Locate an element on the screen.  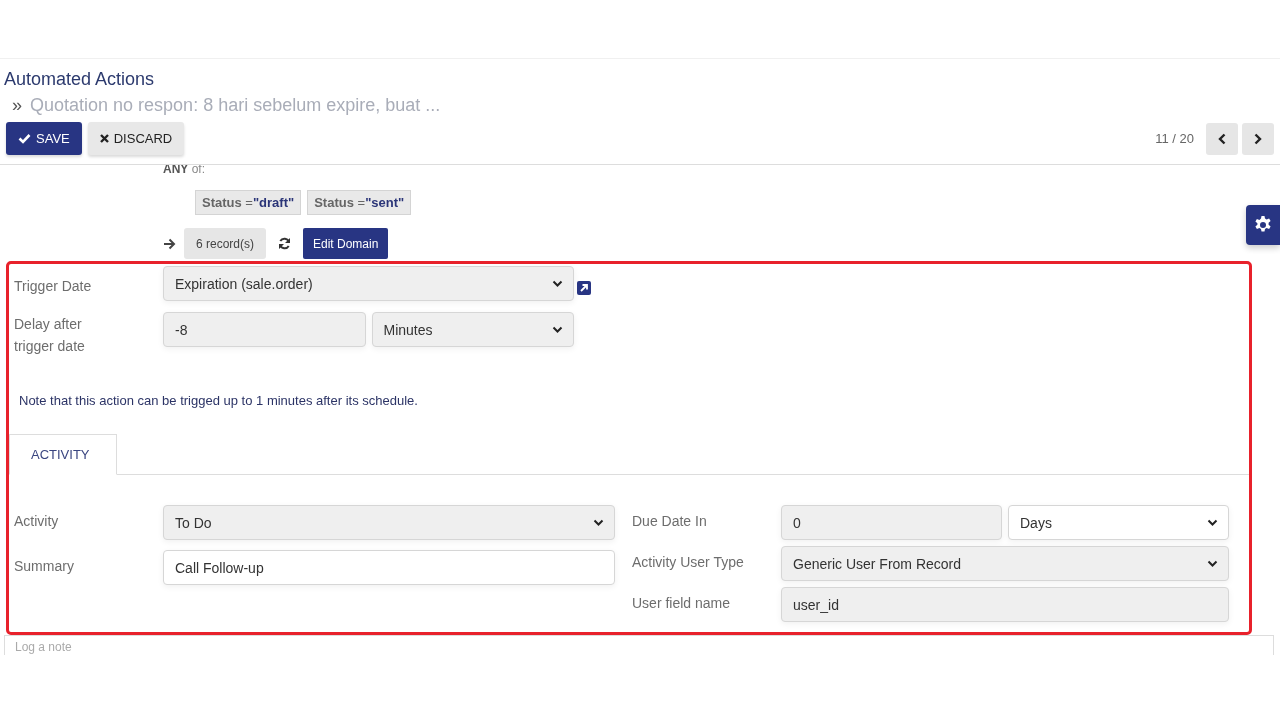
check-icon is located at coordinates (24, 138).